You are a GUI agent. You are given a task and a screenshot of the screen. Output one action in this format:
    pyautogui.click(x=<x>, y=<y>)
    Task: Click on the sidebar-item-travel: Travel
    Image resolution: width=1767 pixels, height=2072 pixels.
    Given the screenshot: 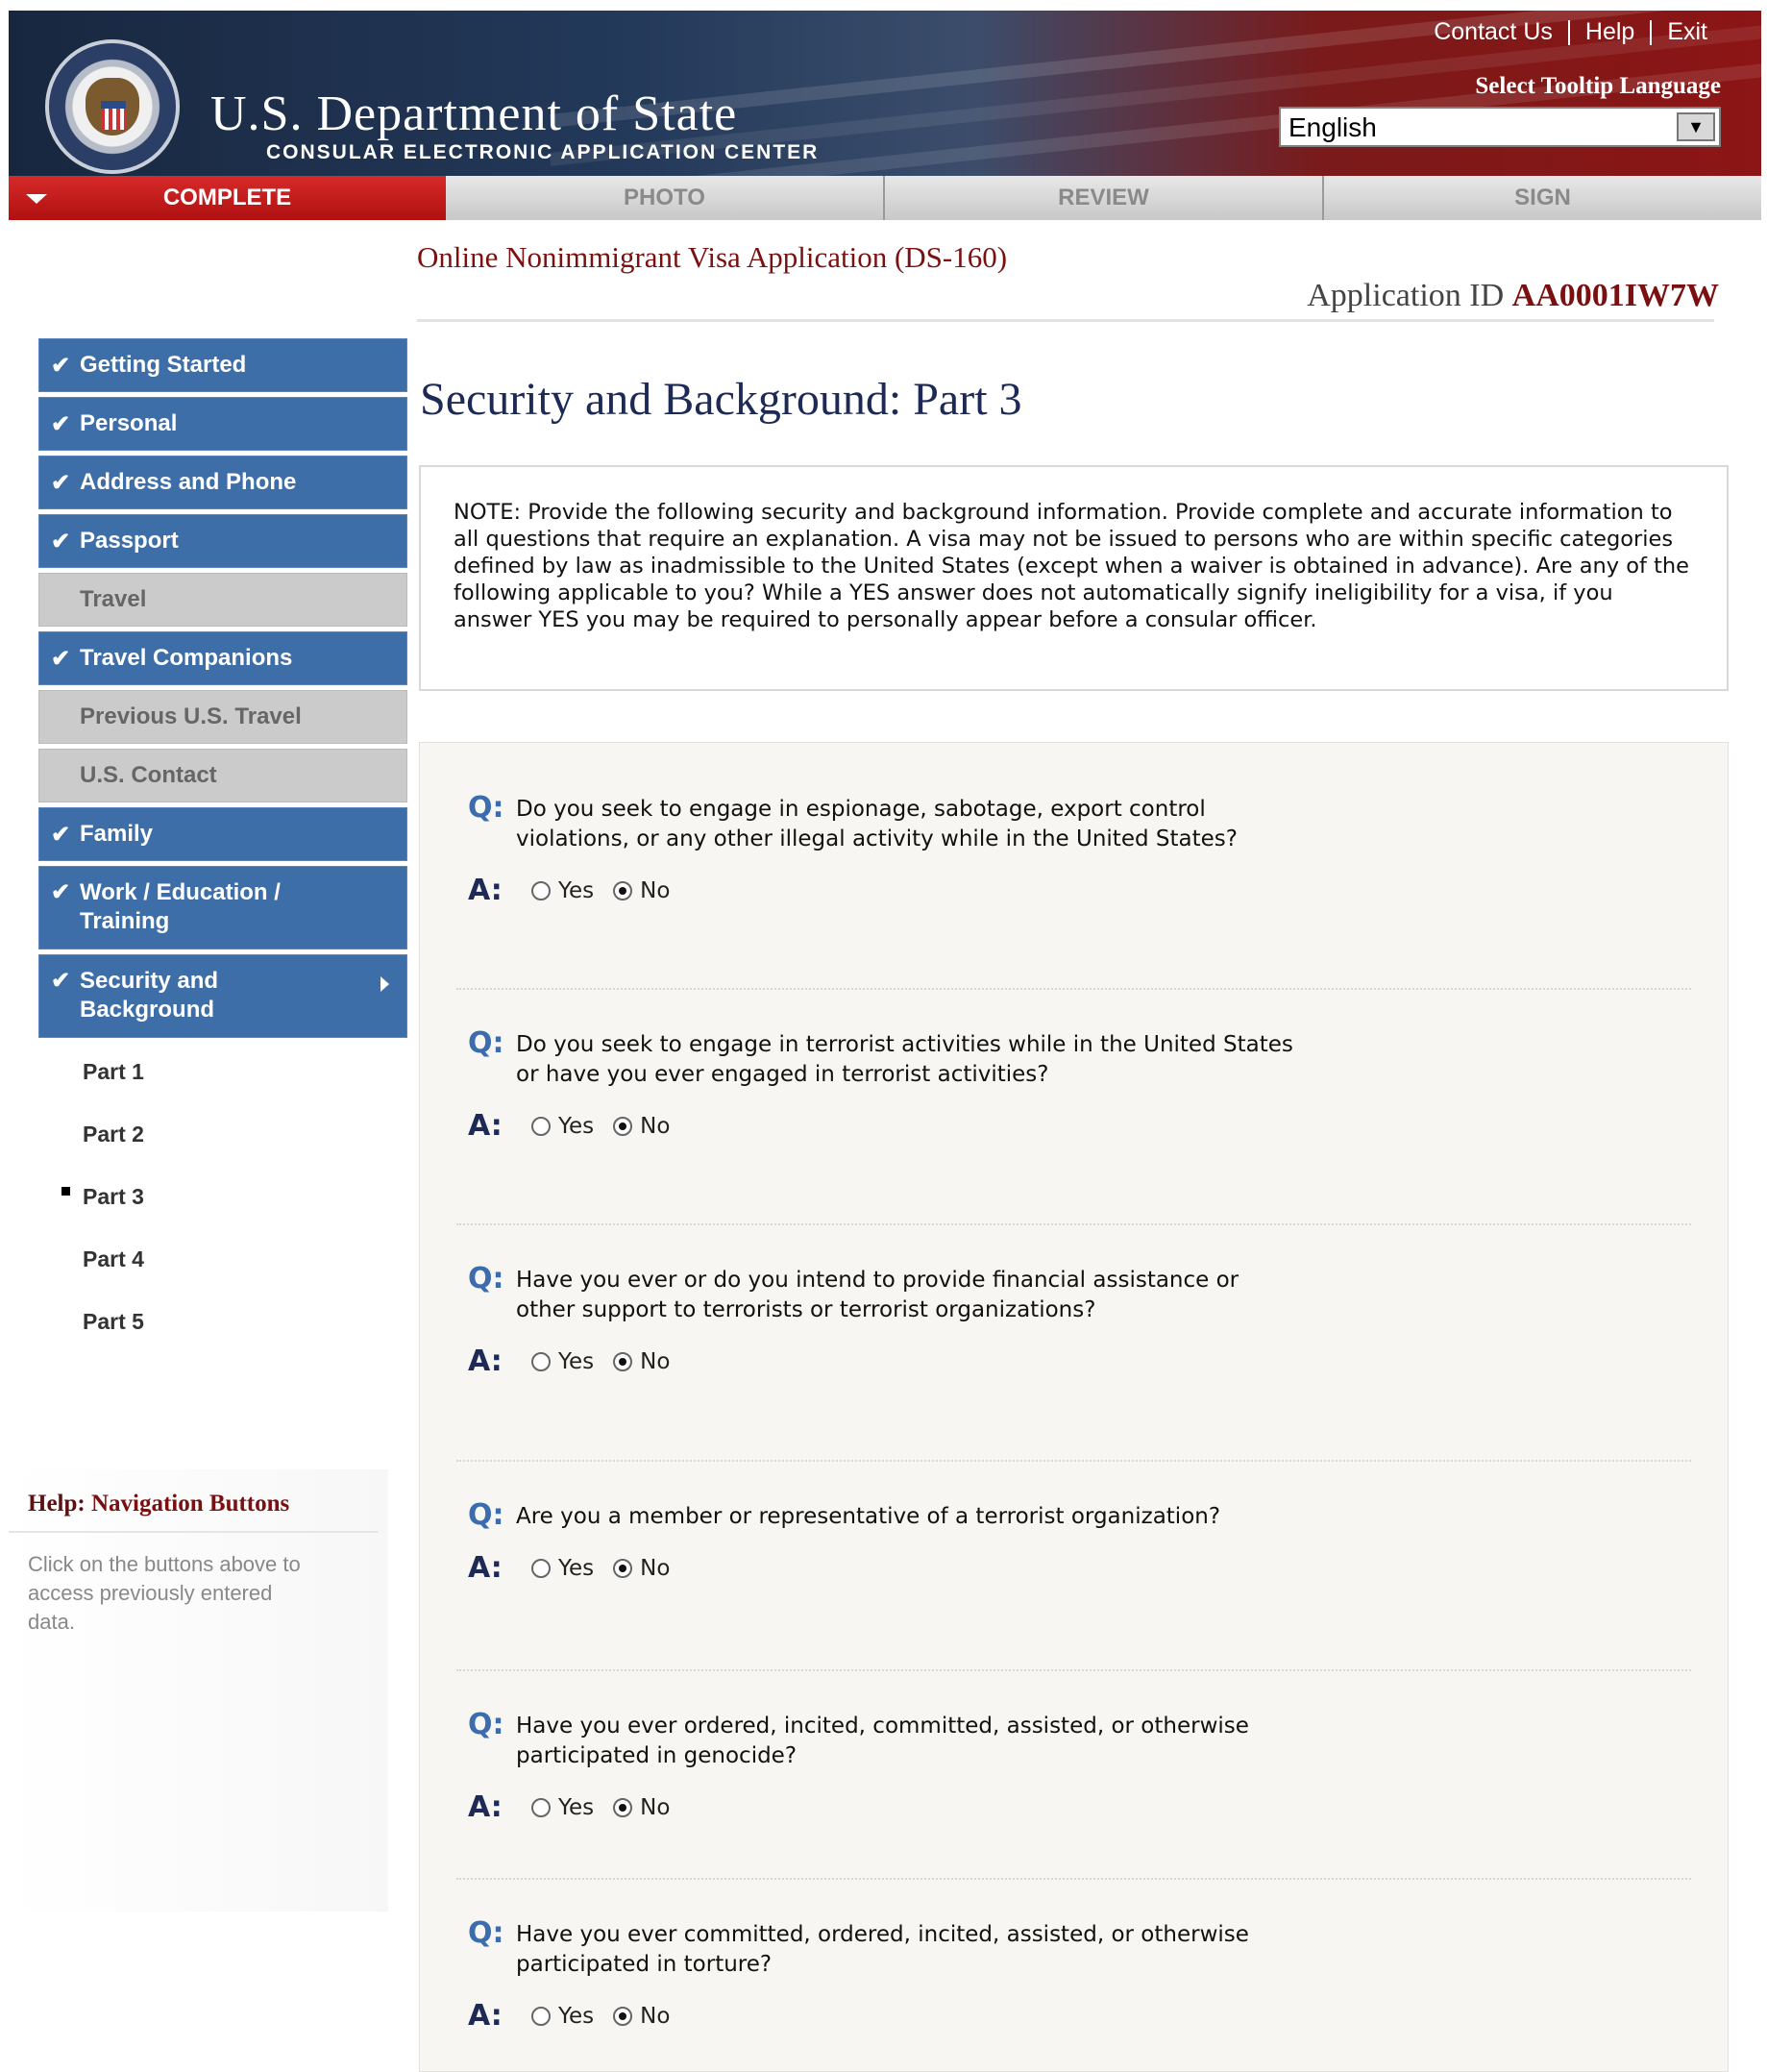 What is the action you would take?
    pyautogui.click(x=222, y=600)
    